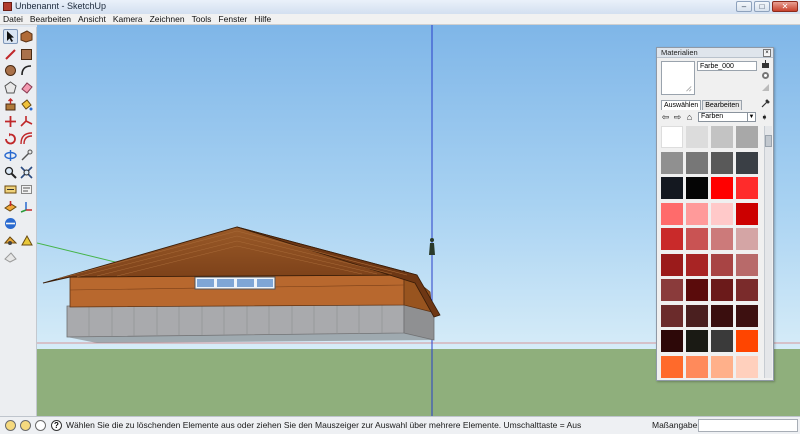  I want to click on sample-paint-icon, so click(765, 87).